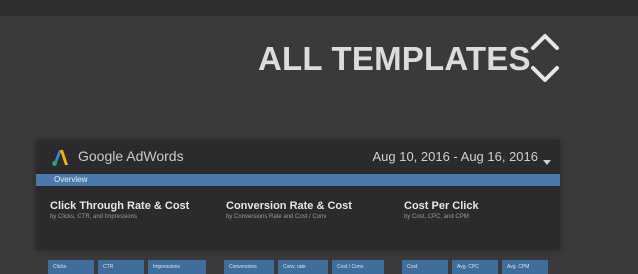  I want to click on section-title: Conversion Rate & Cost, so click(289, 206).